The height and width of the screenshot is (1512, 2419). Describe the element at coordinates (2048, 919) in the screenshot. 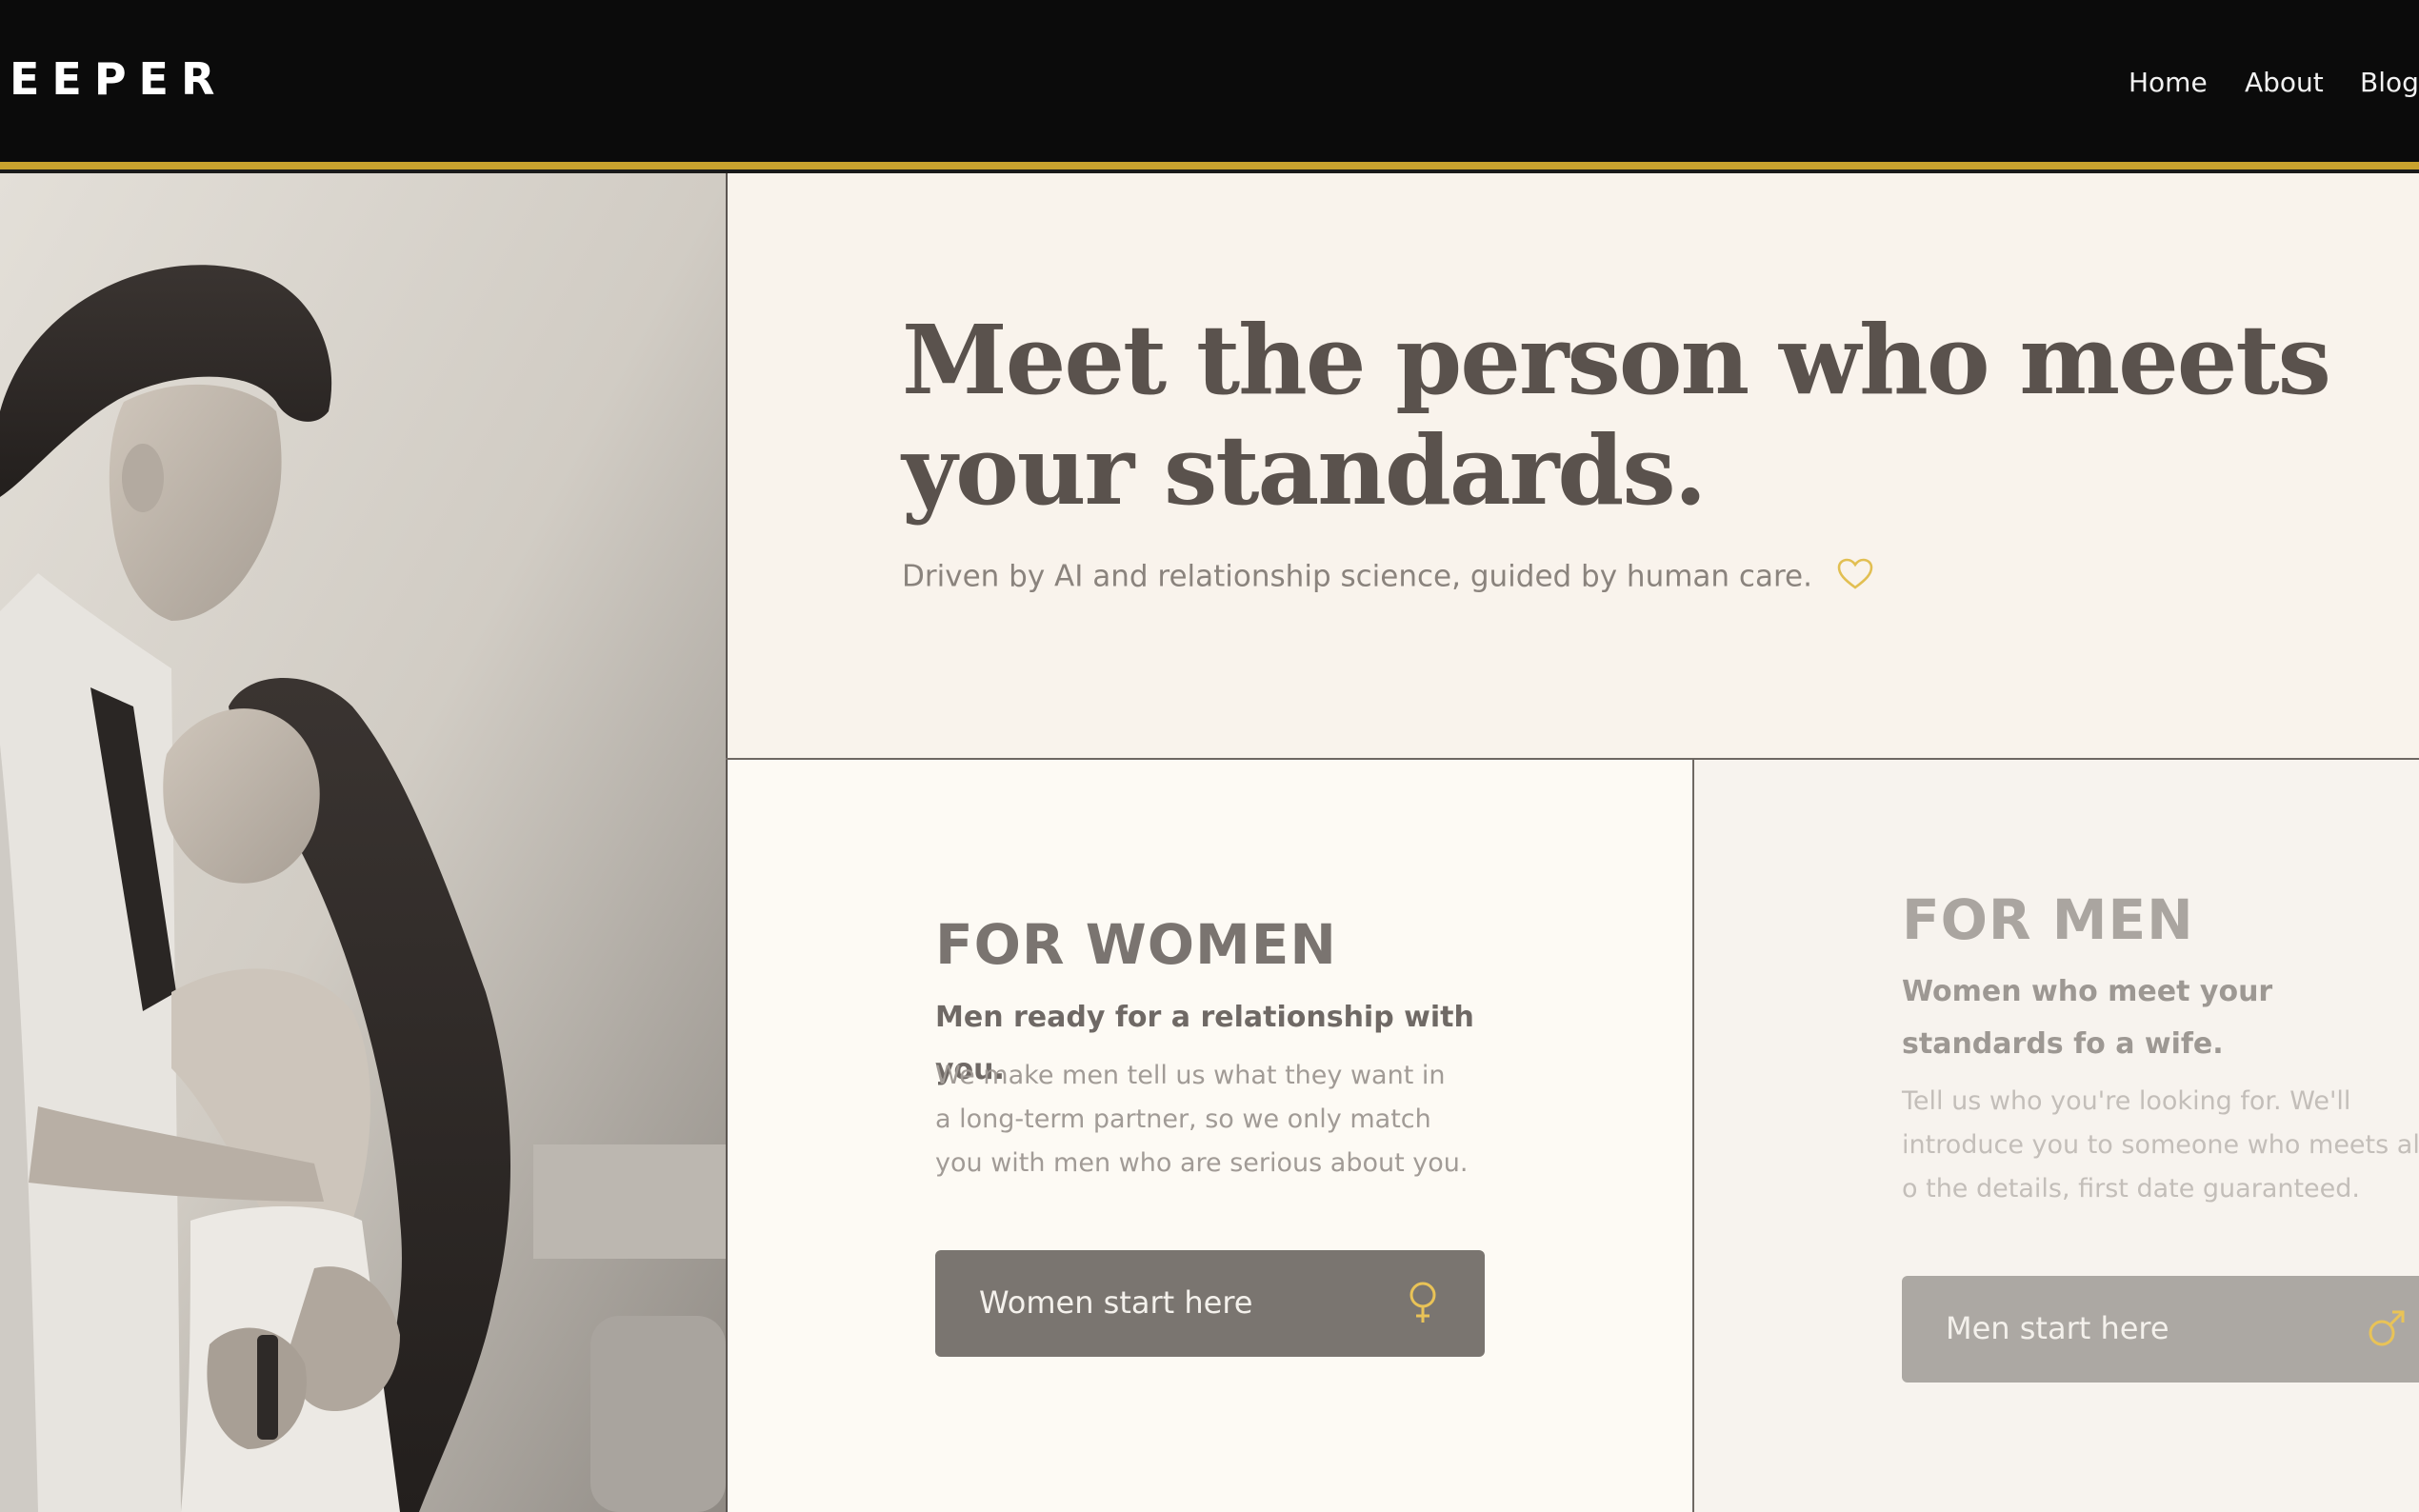

I see `men-card-title: FOR MEN` at that location.